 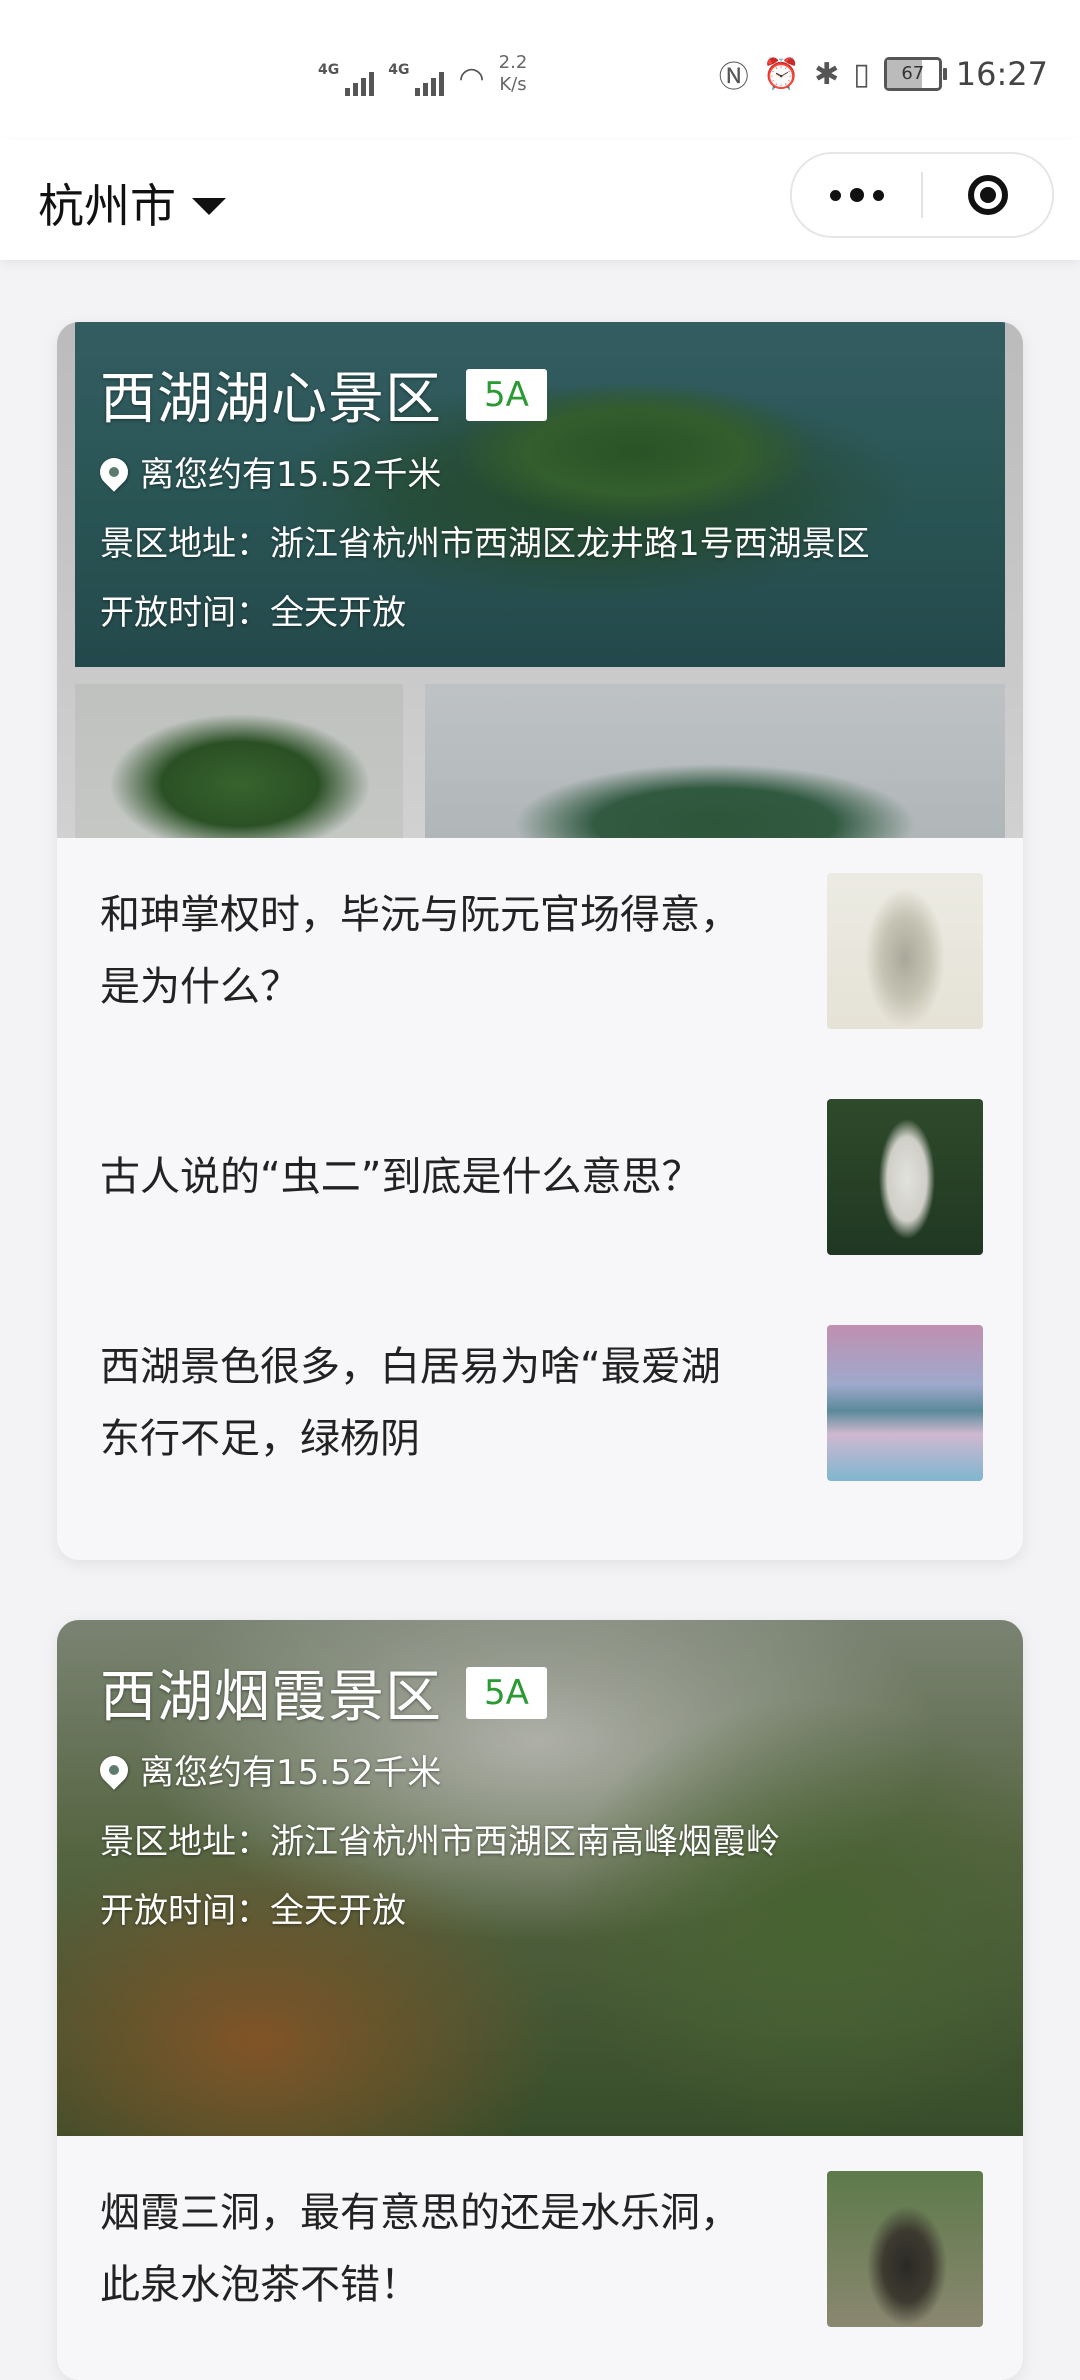 I want to click on target-icon, so click(x=987, y=195).